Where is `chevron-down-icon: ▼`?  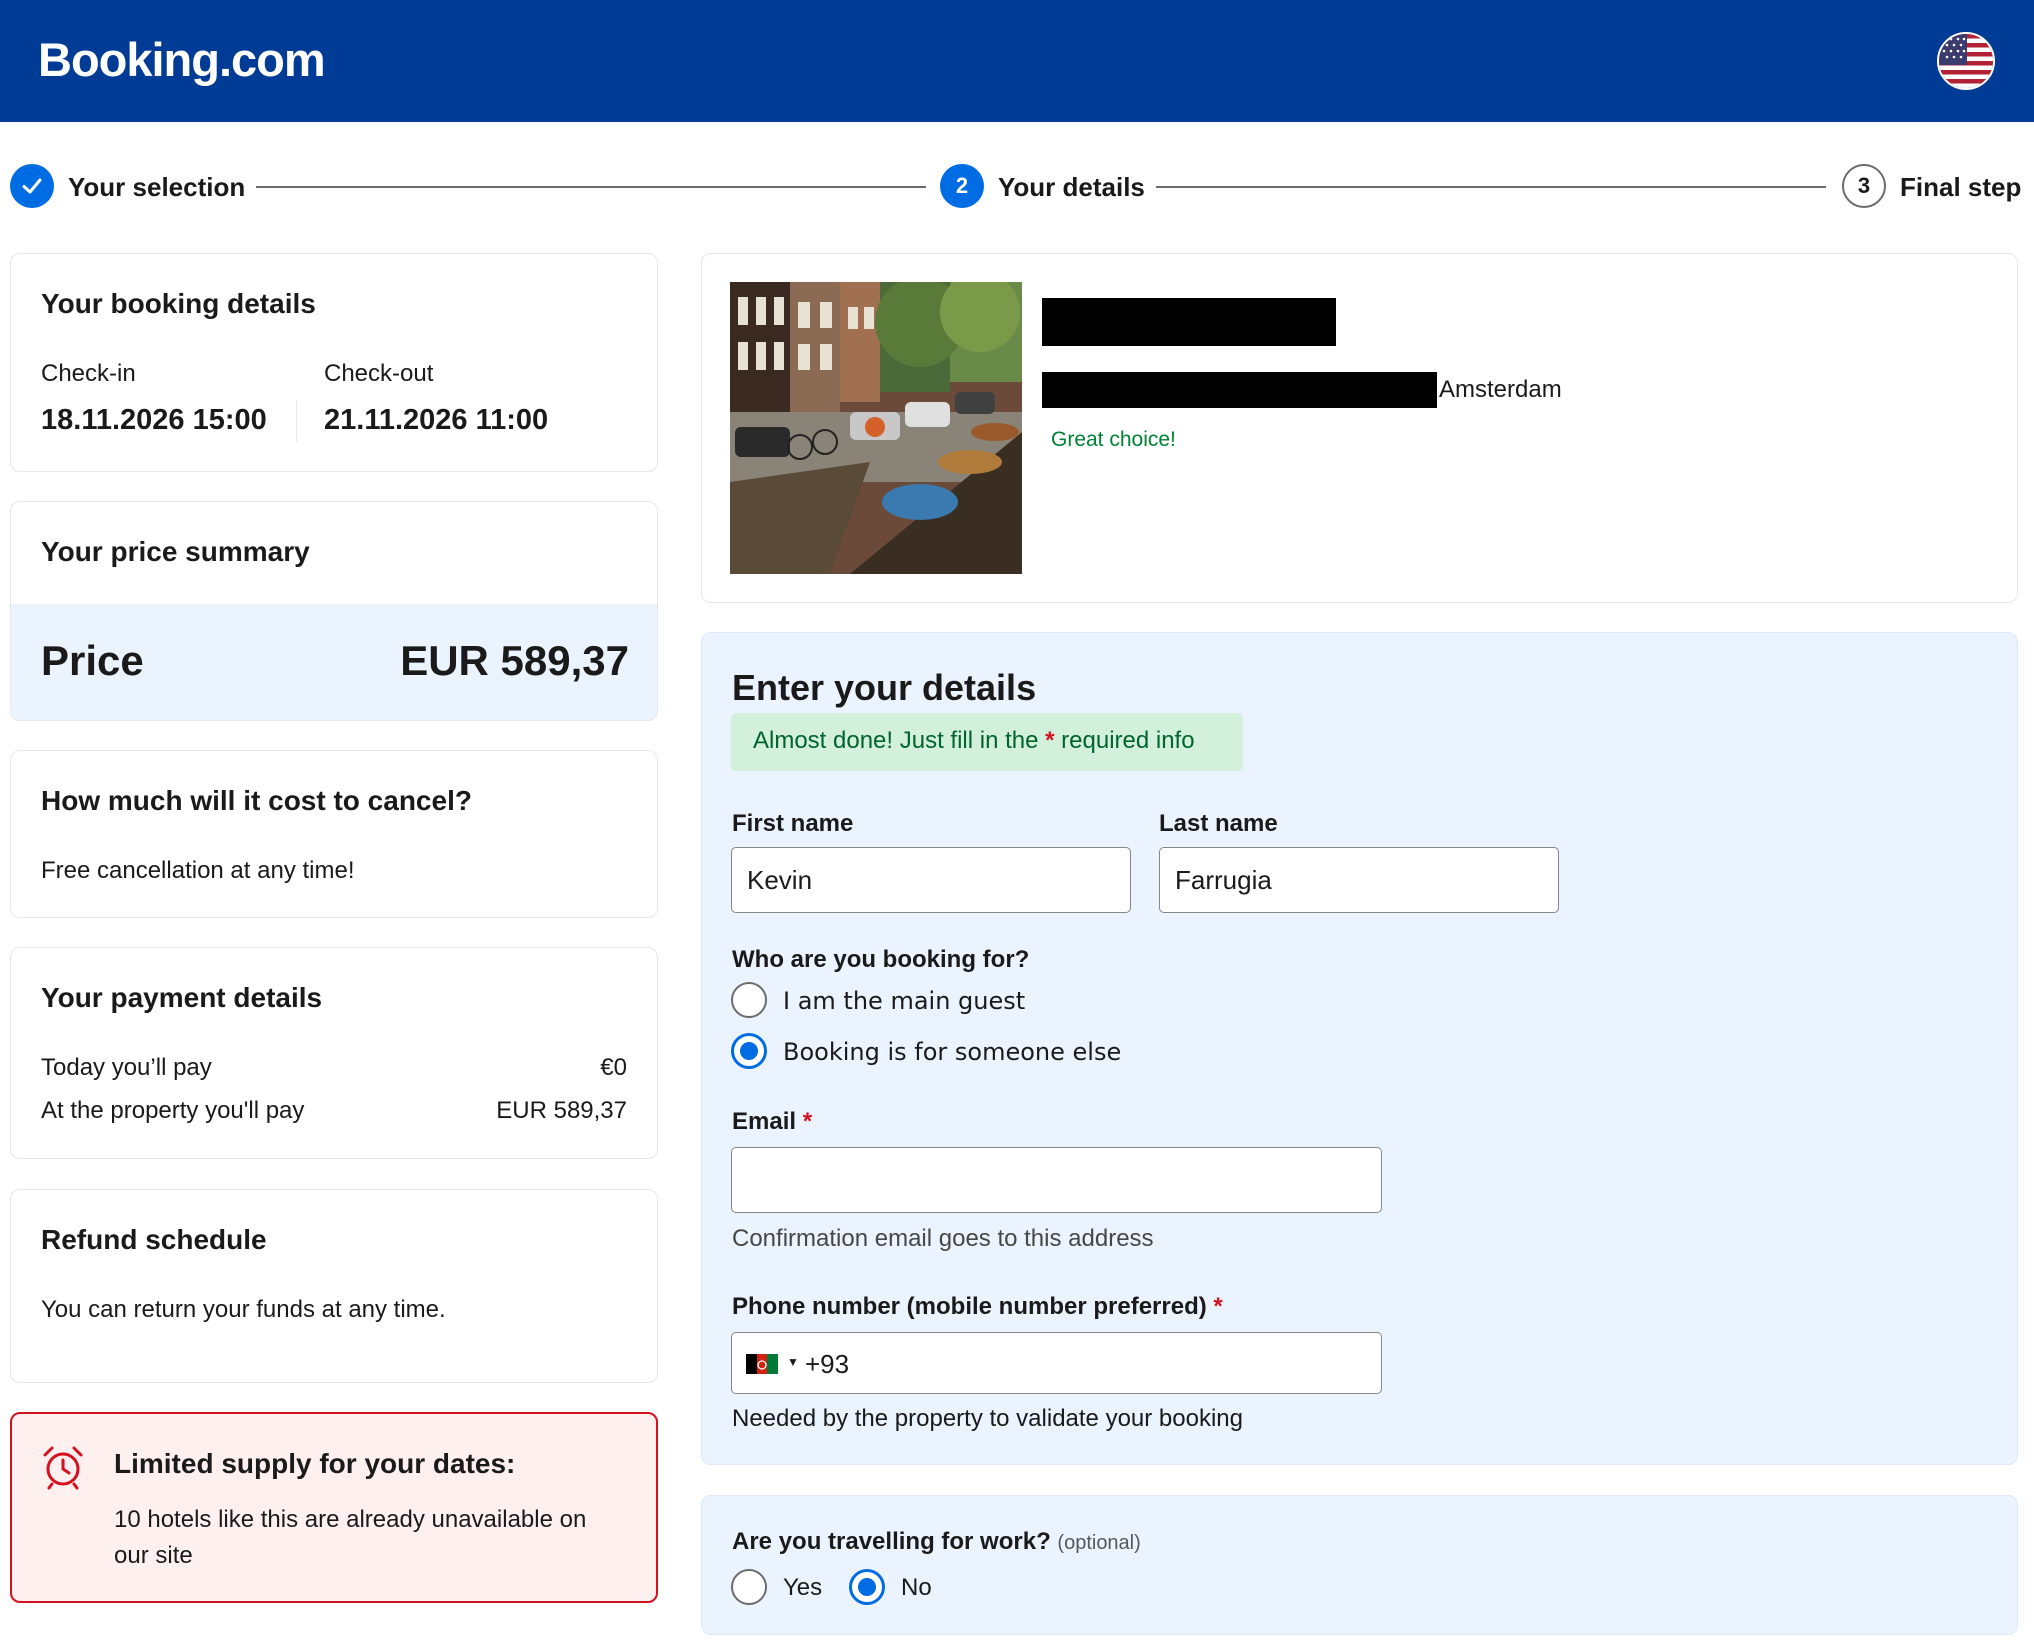
chevron-down-icon: ▼ is located at coordinates (793, 1362).